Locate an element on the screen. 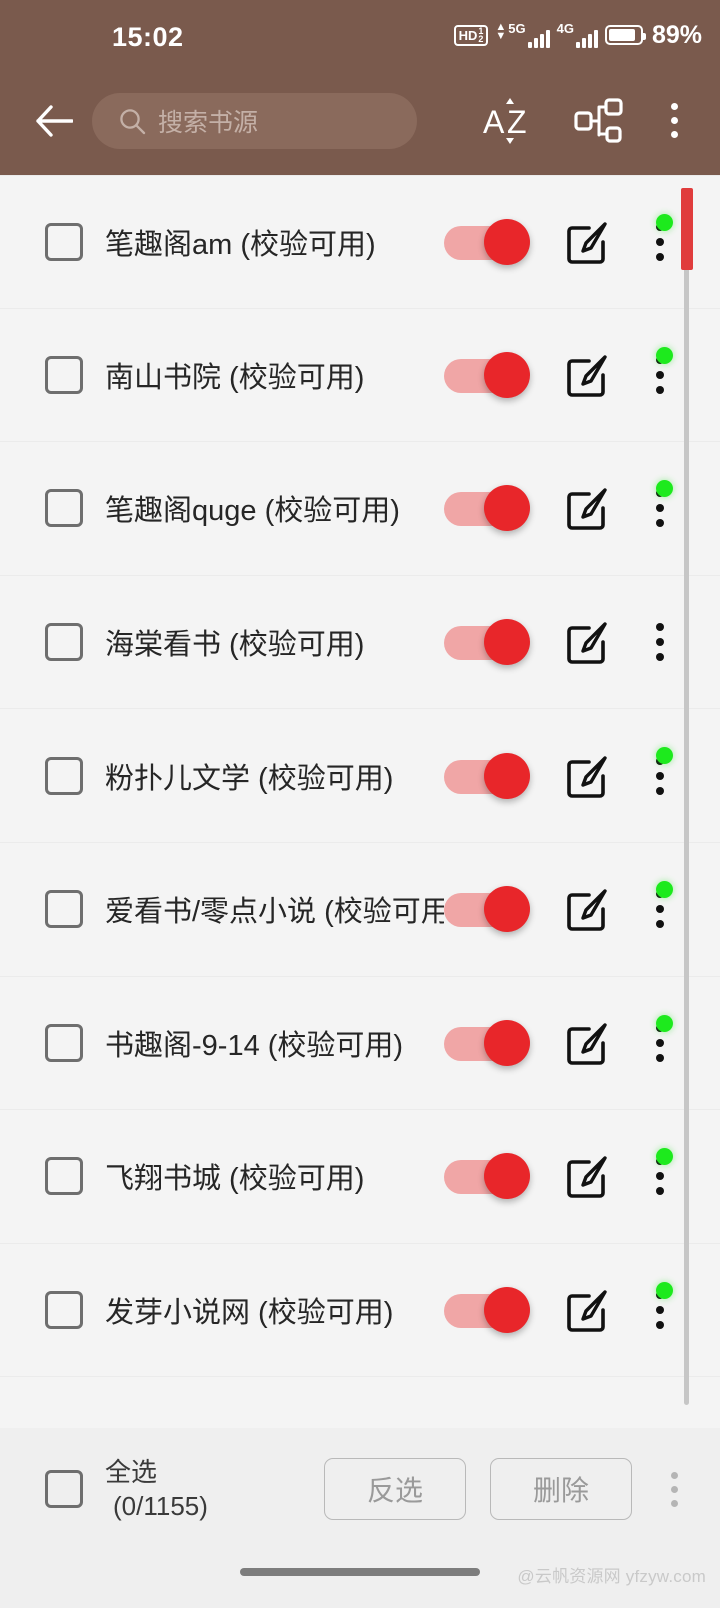 The width and height of the screenshot is (720, 1608). top-bar: 15:02 HD 1 2 ▲ ▼ 5G 4G 89% 搜索书源 A Z is located at coordinates (360, 87).